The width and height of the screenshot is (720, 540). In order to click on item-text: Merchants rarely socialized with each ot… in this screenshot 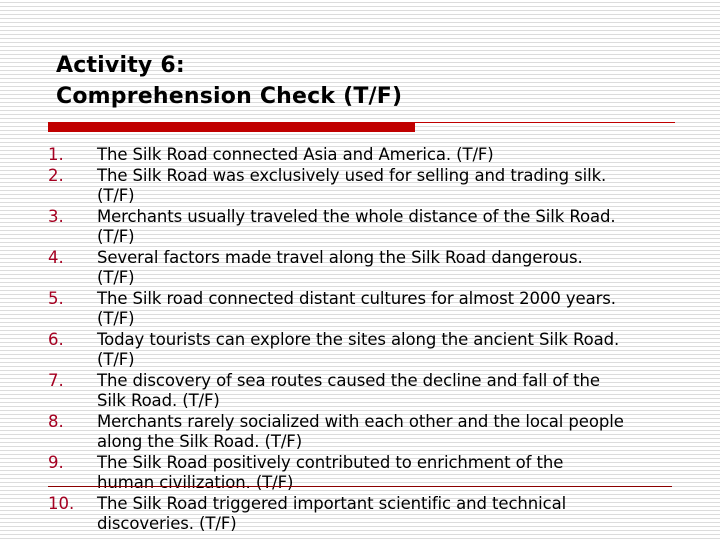, I will do `click(360, 431)`.